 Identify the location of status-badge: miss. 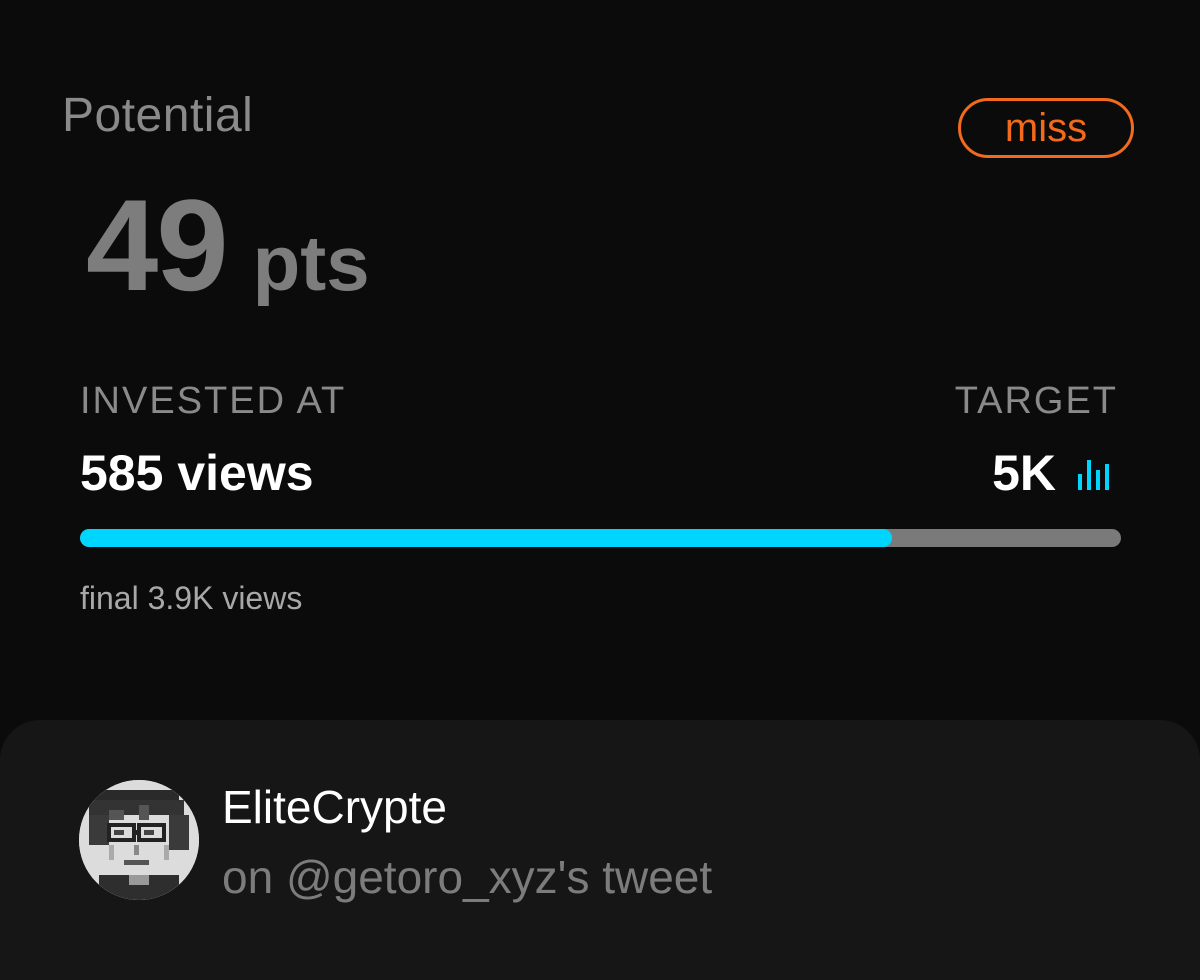
(1046, 128).